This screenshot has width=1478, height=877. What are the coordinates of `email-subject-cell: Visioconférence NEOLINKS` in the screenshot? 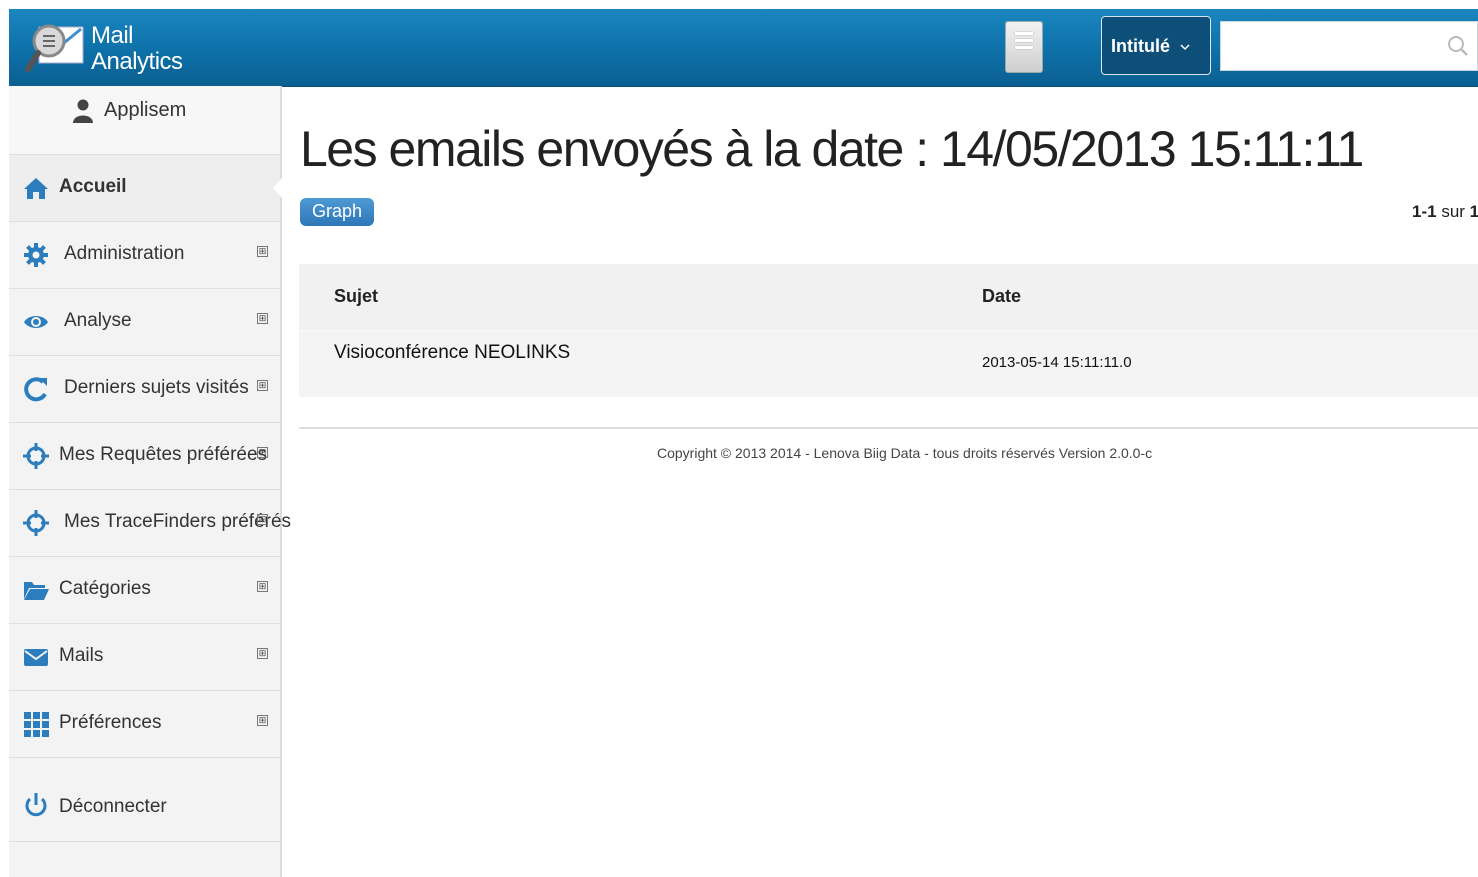 It's located at (452, 353).